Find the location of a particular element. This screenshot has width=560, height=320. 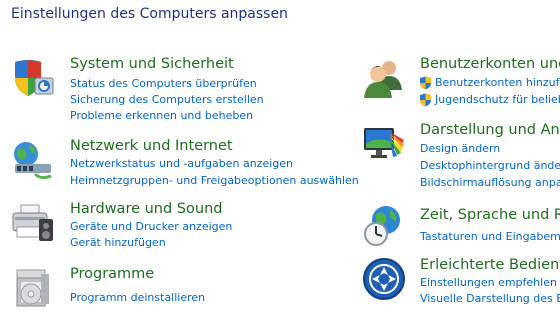

link-screen-resolution: Bildschirmauflösung anpas is located at coordinates (490, 182).